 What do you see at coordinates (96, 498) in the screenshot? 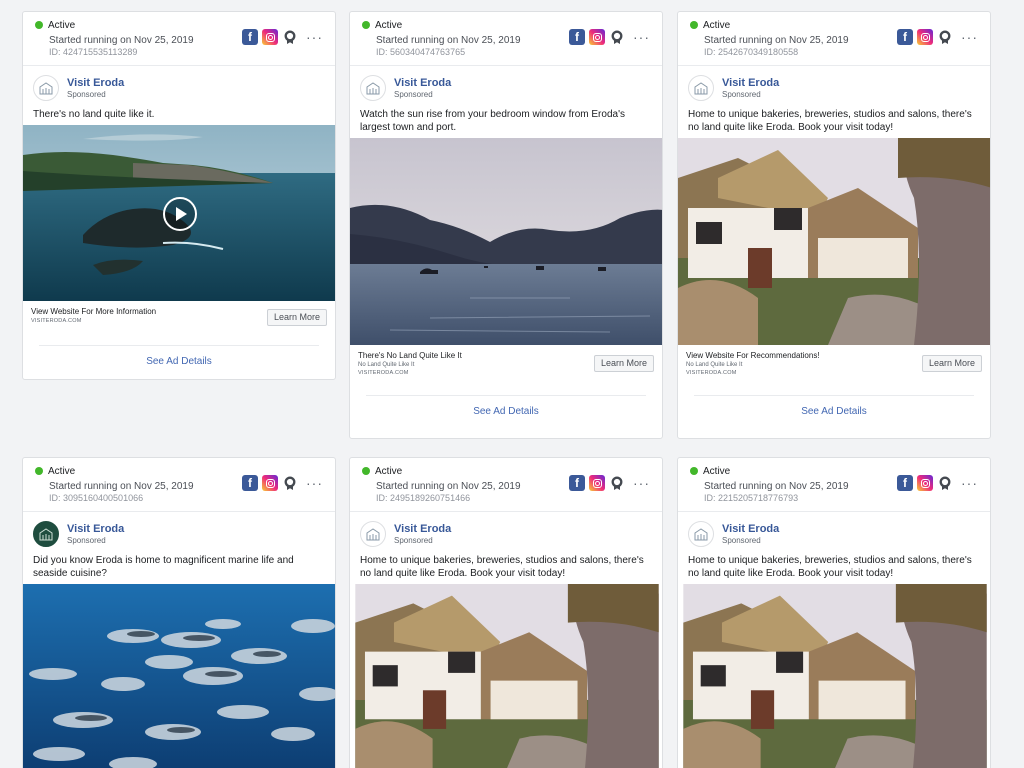
I see `ad-id: ID: 3095160400501066` at bounding box center [96, 498].